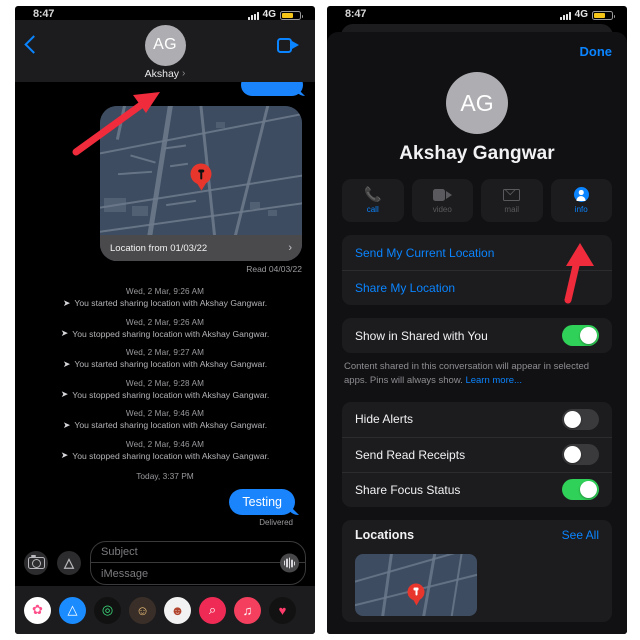 Image resolution: width=640 pixels, height=640 pixels. I want to click on show-in-shared-with-you-row: Show in Shared with You, so click(477, 335).